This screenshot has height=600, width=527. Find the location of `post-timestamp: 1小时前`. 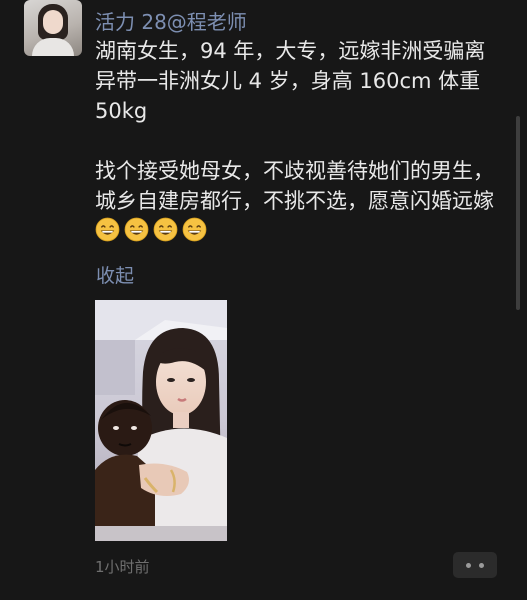

post-timestamp: 1小时前 is located at coordinates (122, 567).